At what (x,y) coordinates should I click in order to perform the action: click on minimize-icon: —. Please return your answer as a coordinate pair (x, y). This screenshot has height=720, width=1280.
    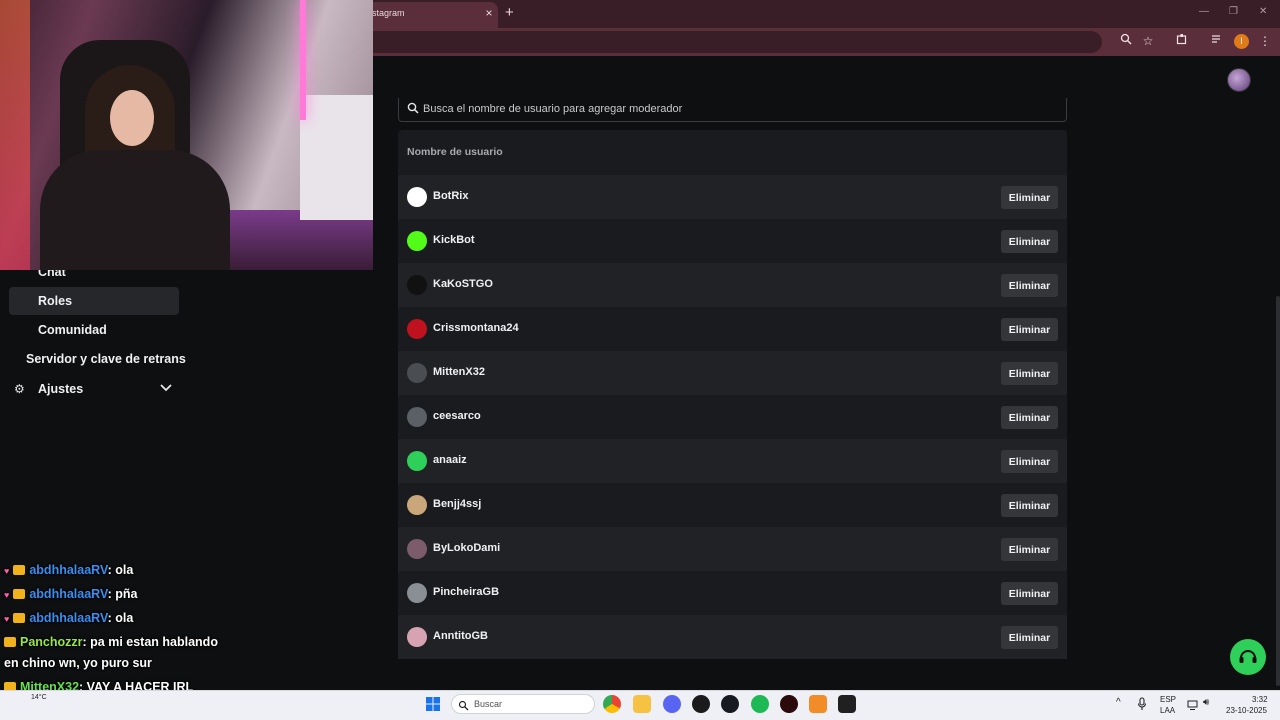
    Looking at the image, I should click on (1204, 11).